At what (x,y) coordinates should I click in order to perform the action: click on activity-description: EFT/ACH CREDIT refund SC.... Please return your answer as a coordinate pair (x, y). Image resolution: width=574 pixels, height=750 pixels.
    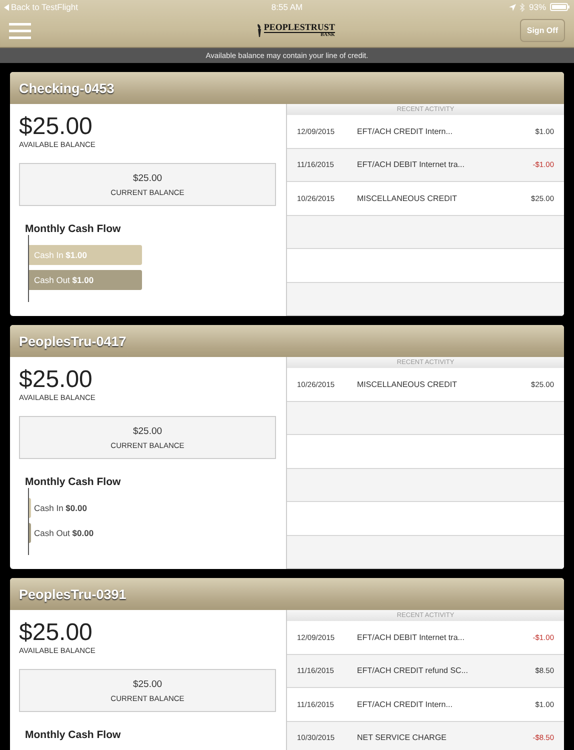
    Looking at the image, I should click on (413, 671).